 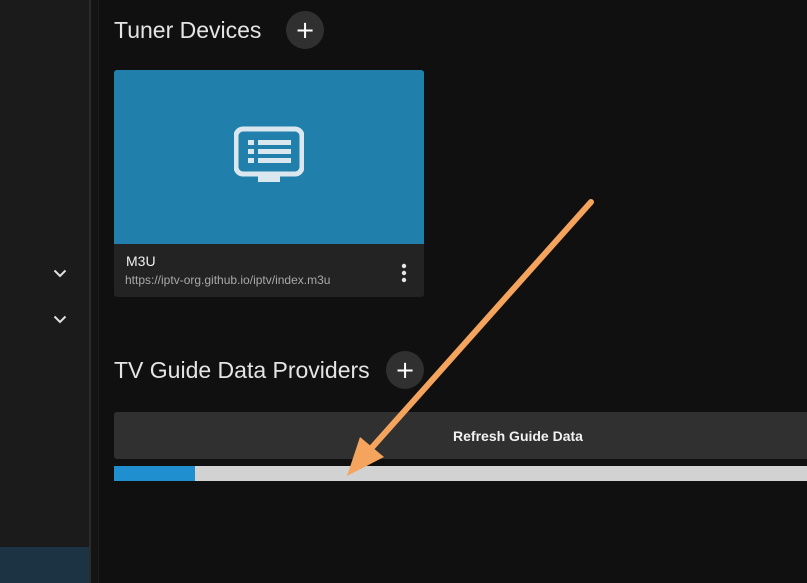 What do you see at coordinates (405, 370) in the screenshot?
I see `add-guide-provider-button: +` at bounding box center [405, 370].